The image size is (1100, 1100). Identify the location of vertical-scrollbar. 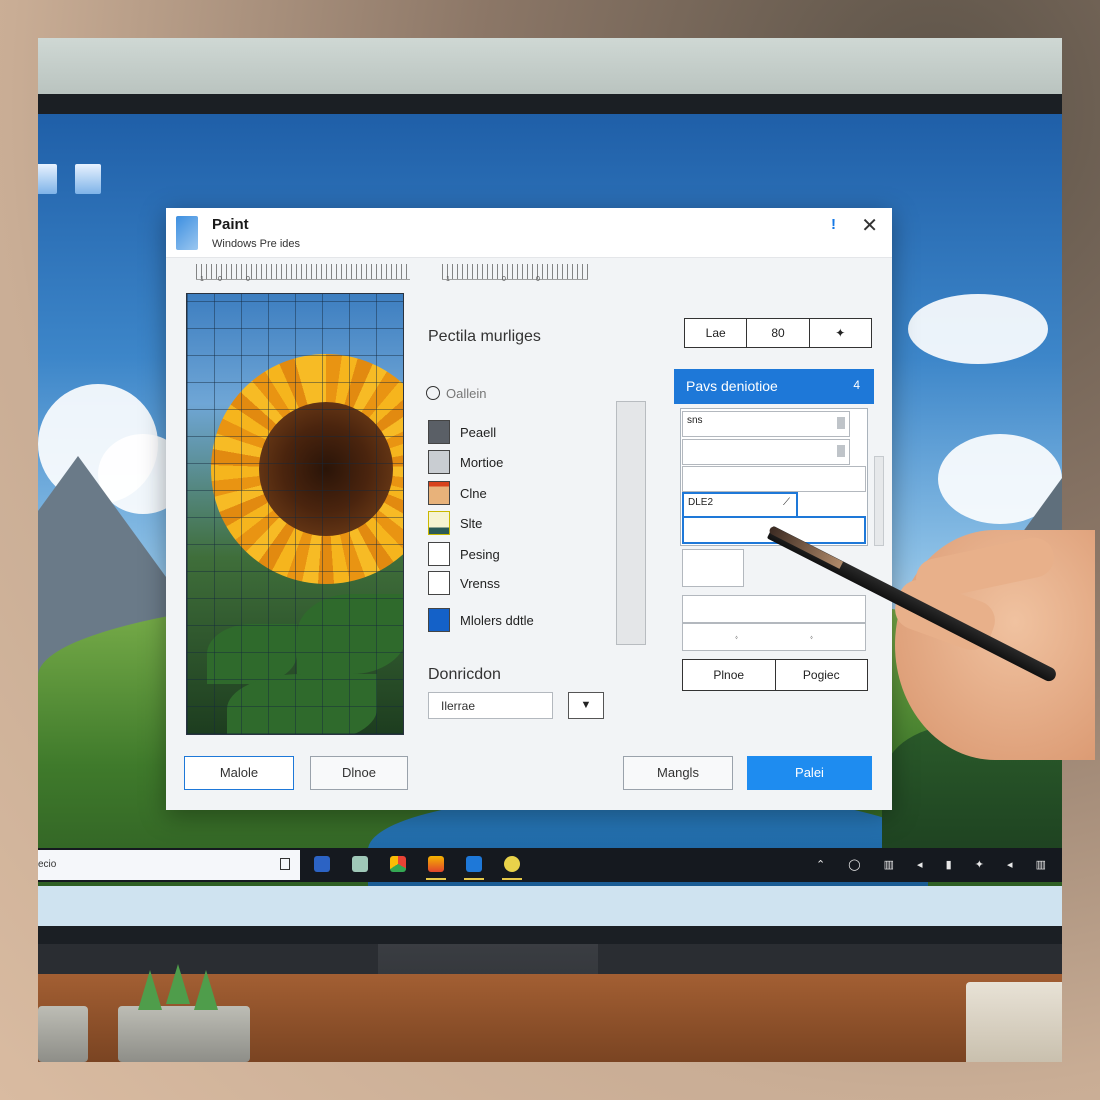
(631, 523).